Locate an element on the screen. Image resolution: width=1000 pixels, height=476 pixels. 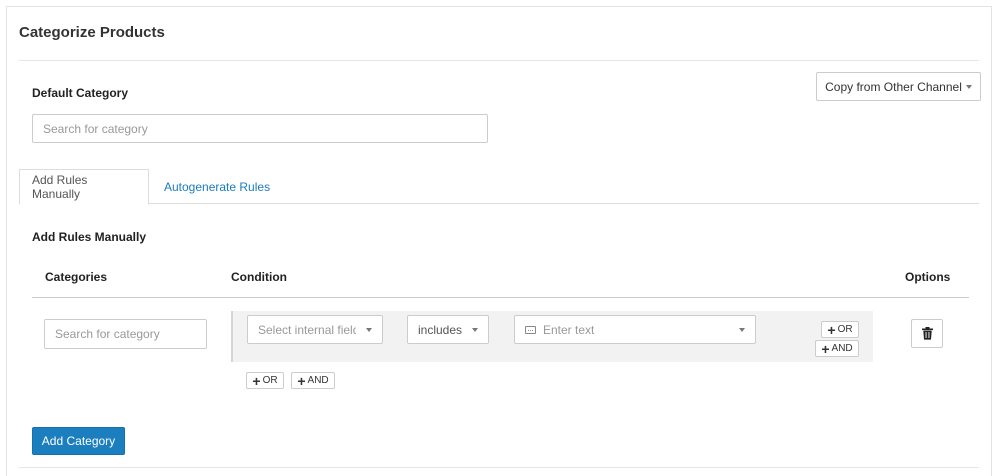
internal-field-select: Select internal field is located at coordinates (315, 329).